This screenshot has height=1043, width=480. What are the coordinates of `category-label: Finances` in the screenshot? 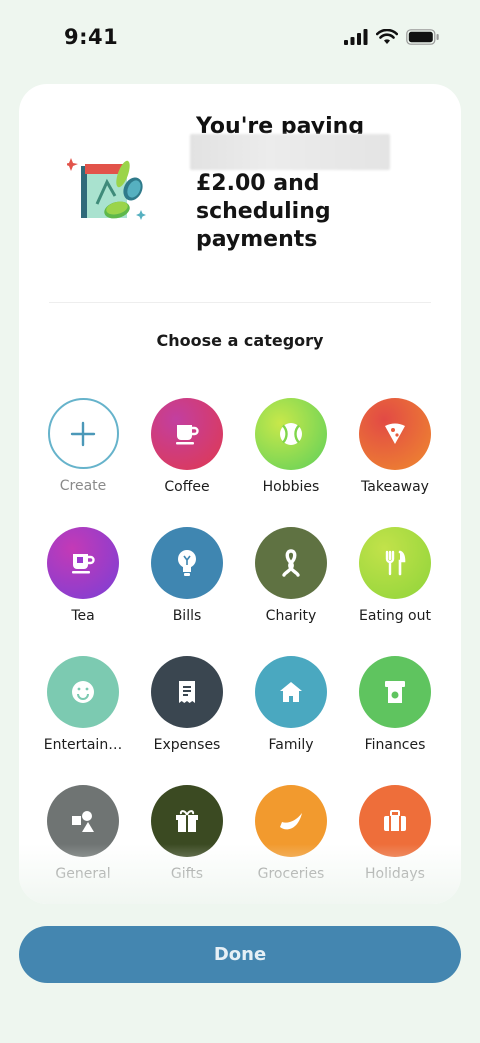 It's located at (395, 745).